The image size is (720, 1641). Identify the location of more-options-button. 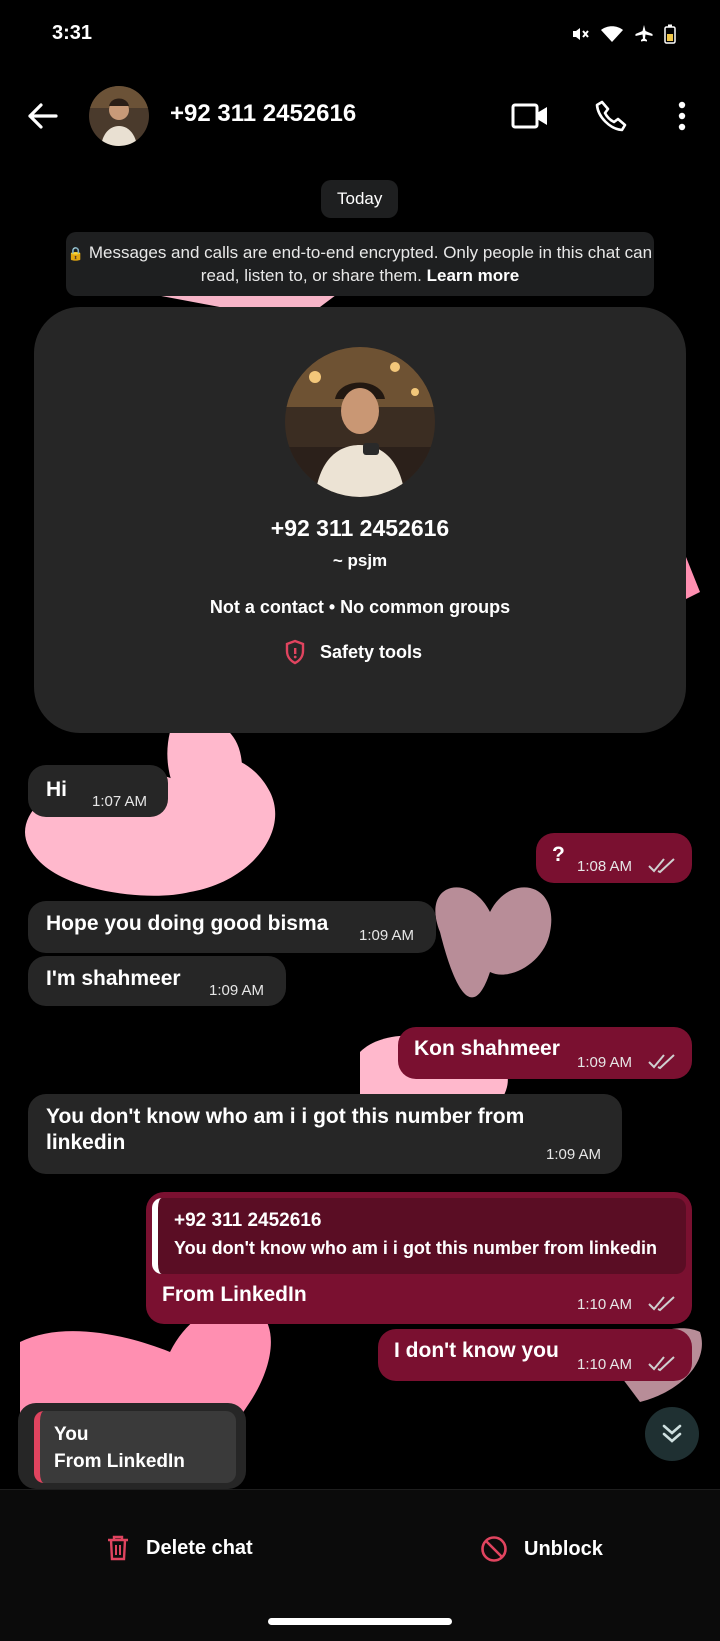
(682, 116).